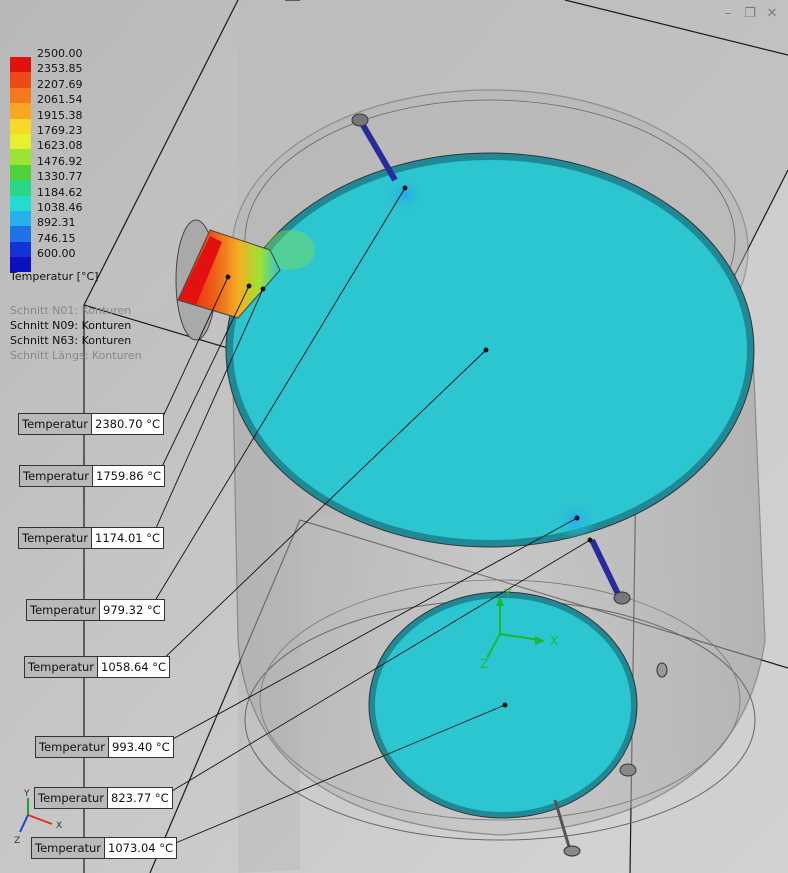 This screenshot has height=873, width=788. What do you see at coordinates (76, 340) in the screenshot?
I see `section-item: Schnitt N63: Konturen` at bounding box center [76, 340].